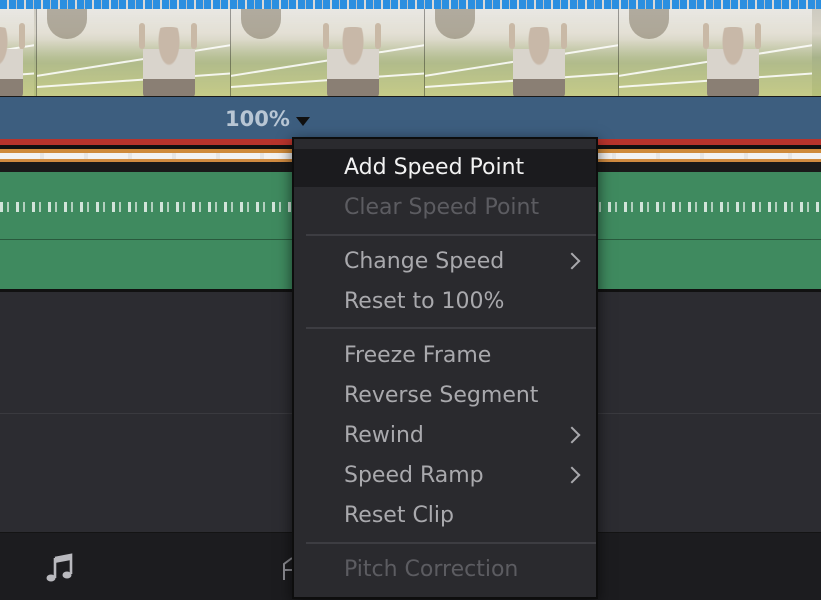  I want to click on retime-speed-bar: 100%, so click(410, 118).